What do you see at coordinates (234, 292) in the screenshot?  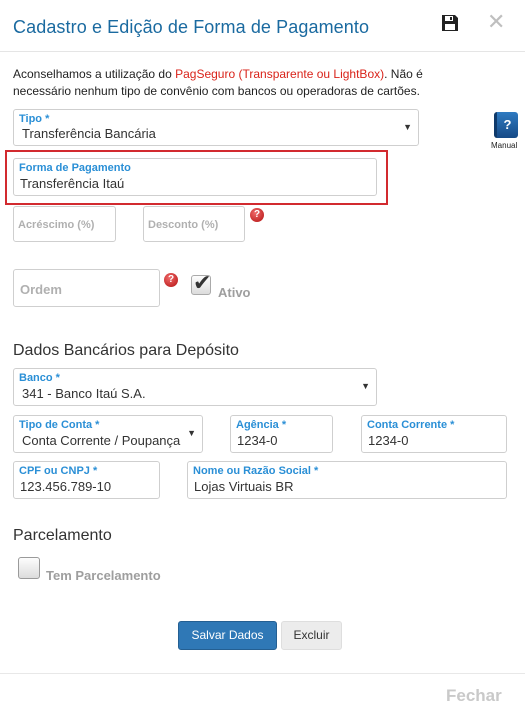 I see `ativo-label: Ativo` at bounding box center [234, 292].